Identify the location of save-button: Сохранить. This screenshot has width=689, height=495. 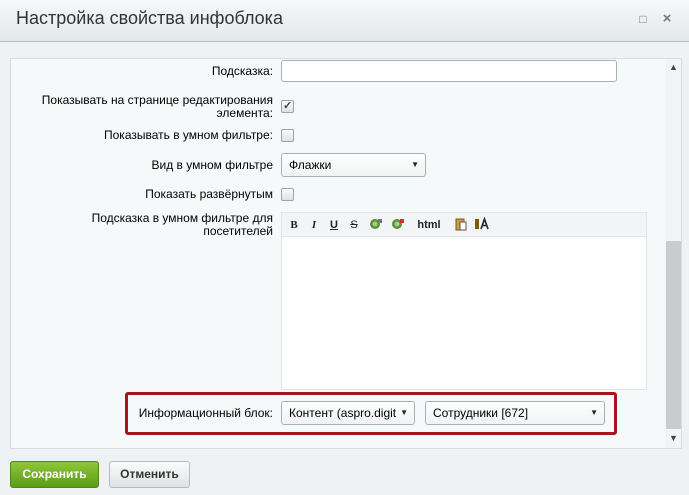
(54, 474).